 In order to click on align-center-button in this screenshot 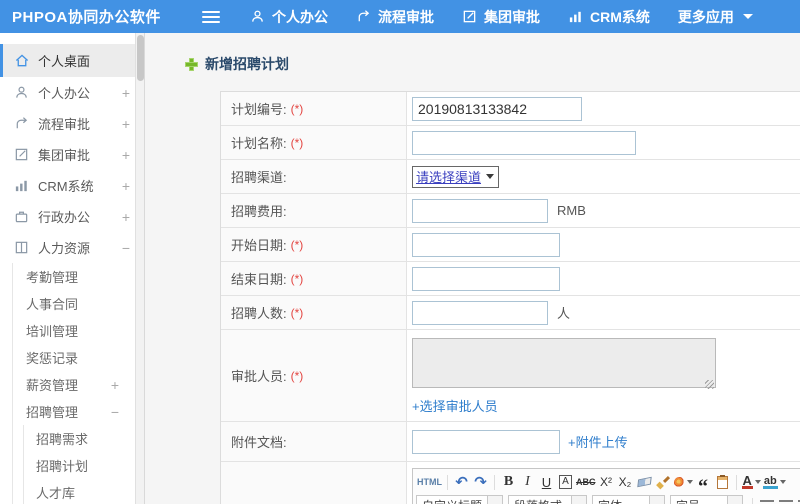, I will do `click(785, 500)`.